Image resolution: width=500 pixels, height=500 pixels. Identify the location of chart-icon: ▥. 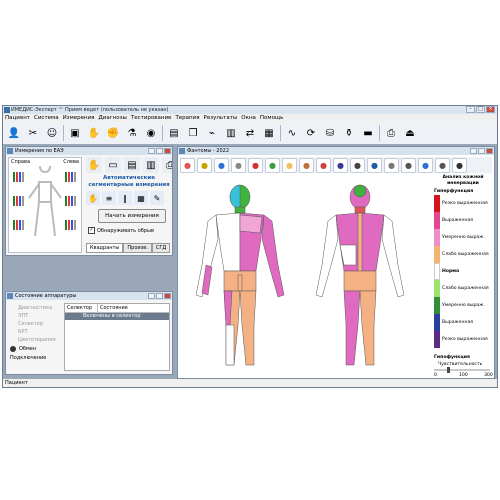
(231, 133).